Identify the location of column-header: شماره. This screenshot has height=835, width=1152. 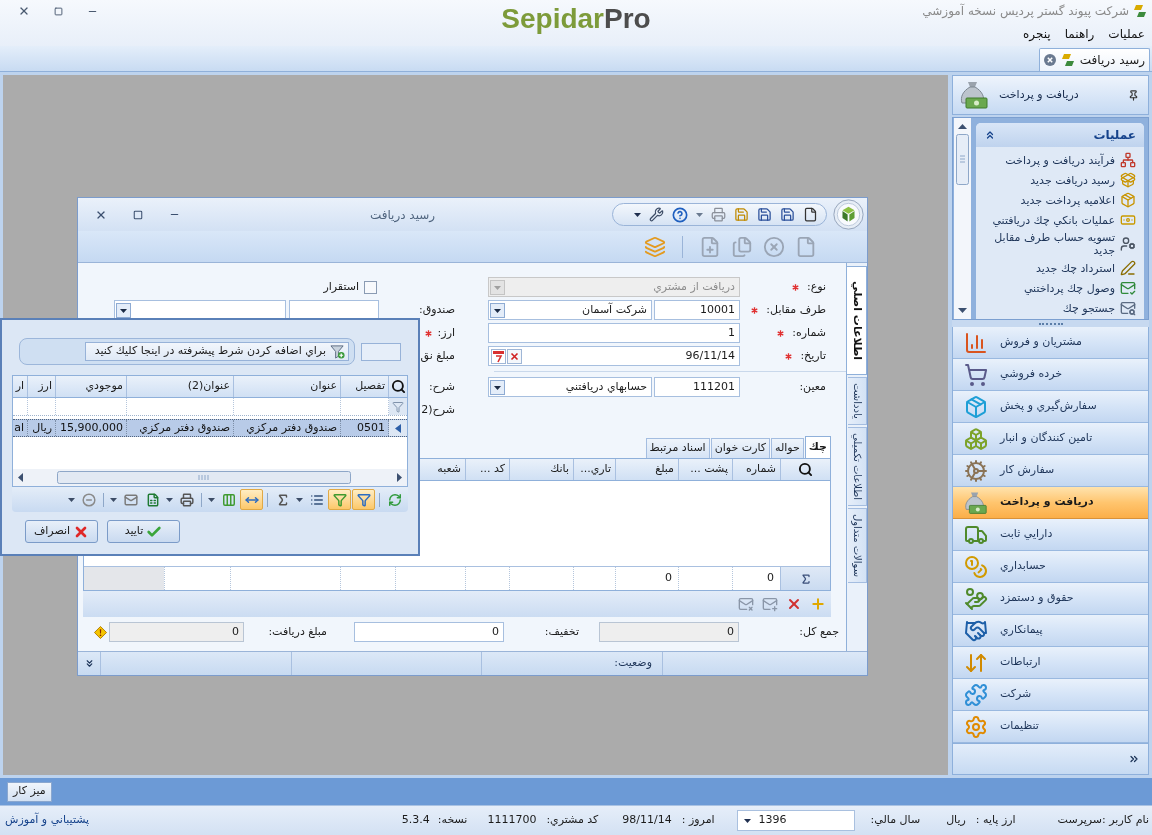
(761, 469).